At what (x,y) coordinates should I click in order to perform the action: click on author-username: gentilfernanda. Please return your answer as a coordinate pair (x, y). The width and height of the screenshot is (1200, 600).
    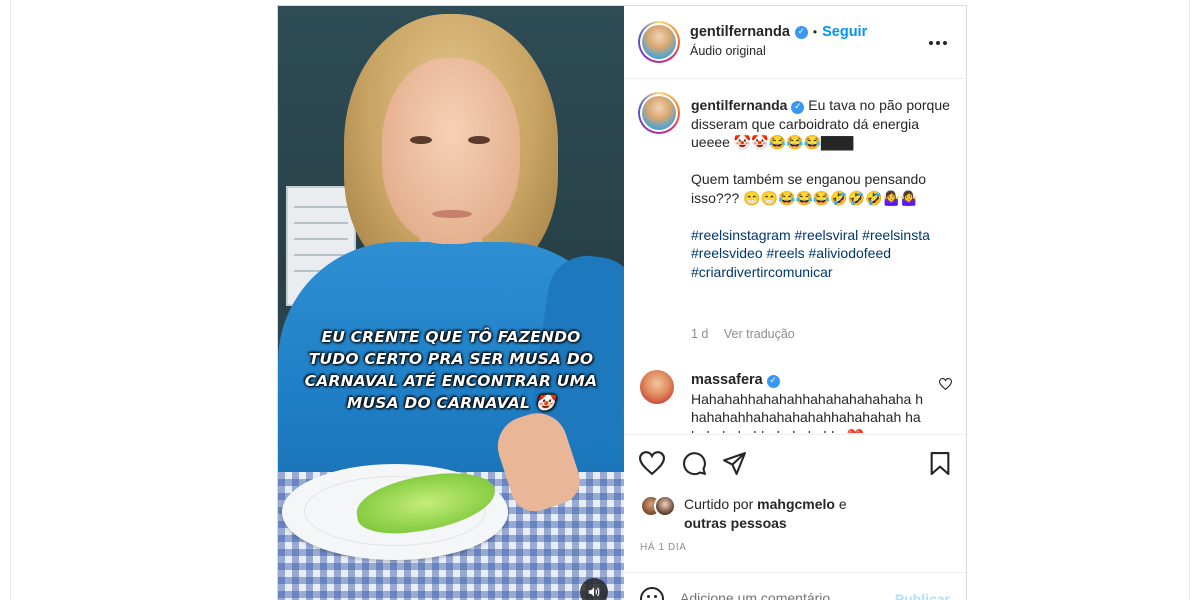
    Looking at the image, I should click on (740, 32).